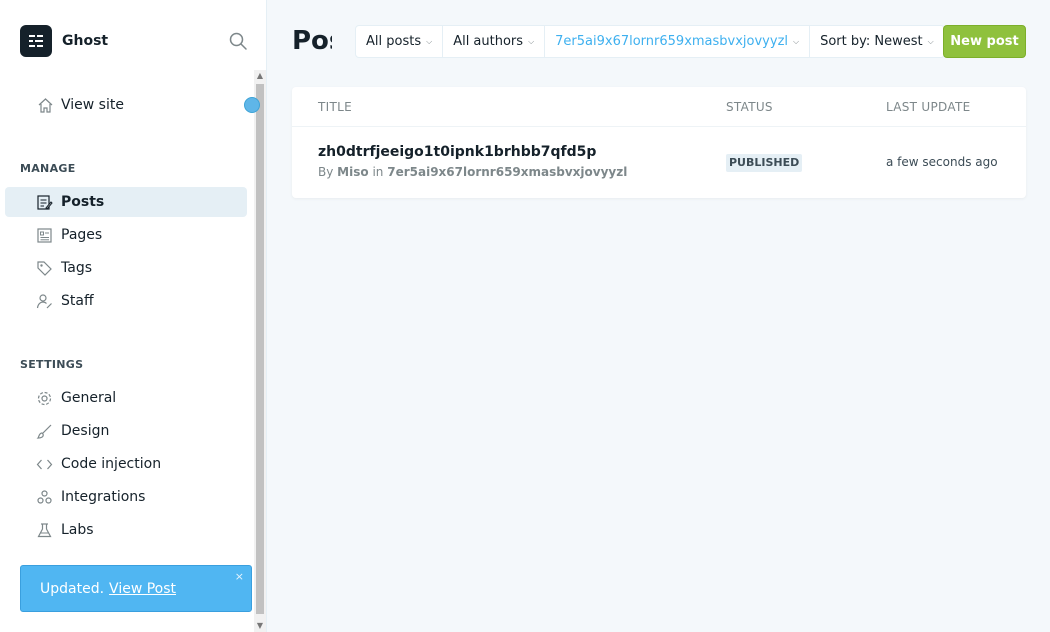 The image size is (1050, 632). What do you see at coordinates (92, 105) in the screenshot?
I see `view-site-label: View site` at bounding box center [92, 105].